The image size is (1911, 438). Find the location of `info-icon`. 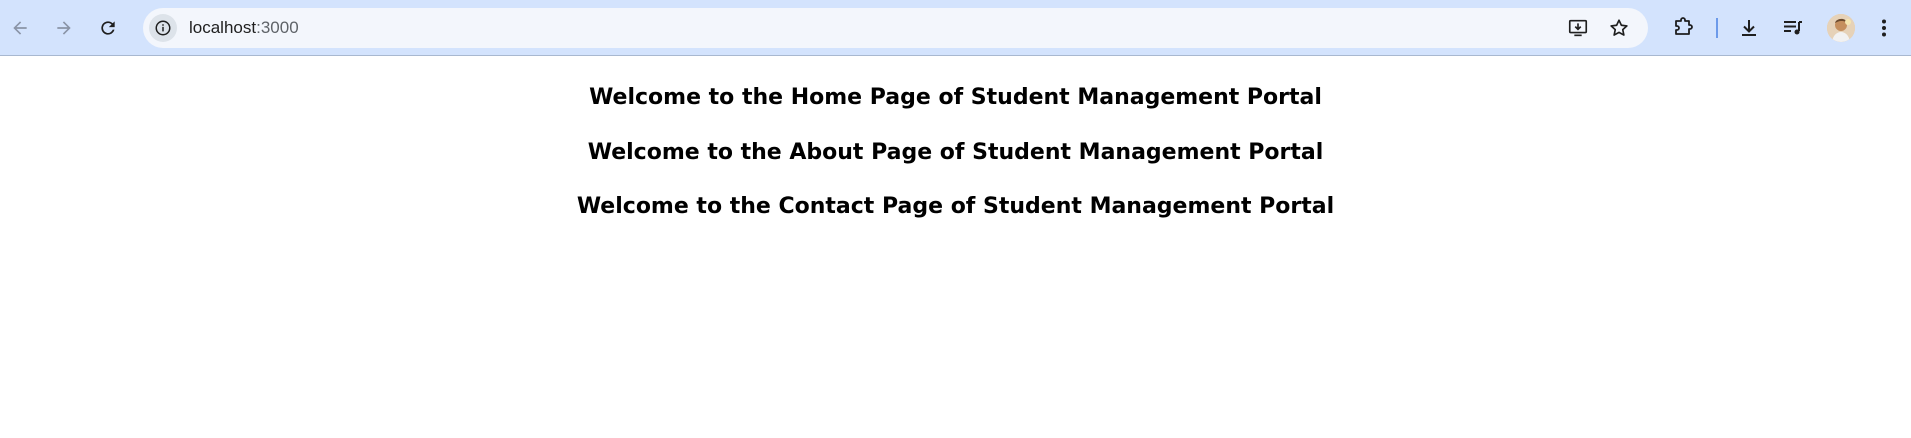

info-icon is located at coordinates (163, 28).